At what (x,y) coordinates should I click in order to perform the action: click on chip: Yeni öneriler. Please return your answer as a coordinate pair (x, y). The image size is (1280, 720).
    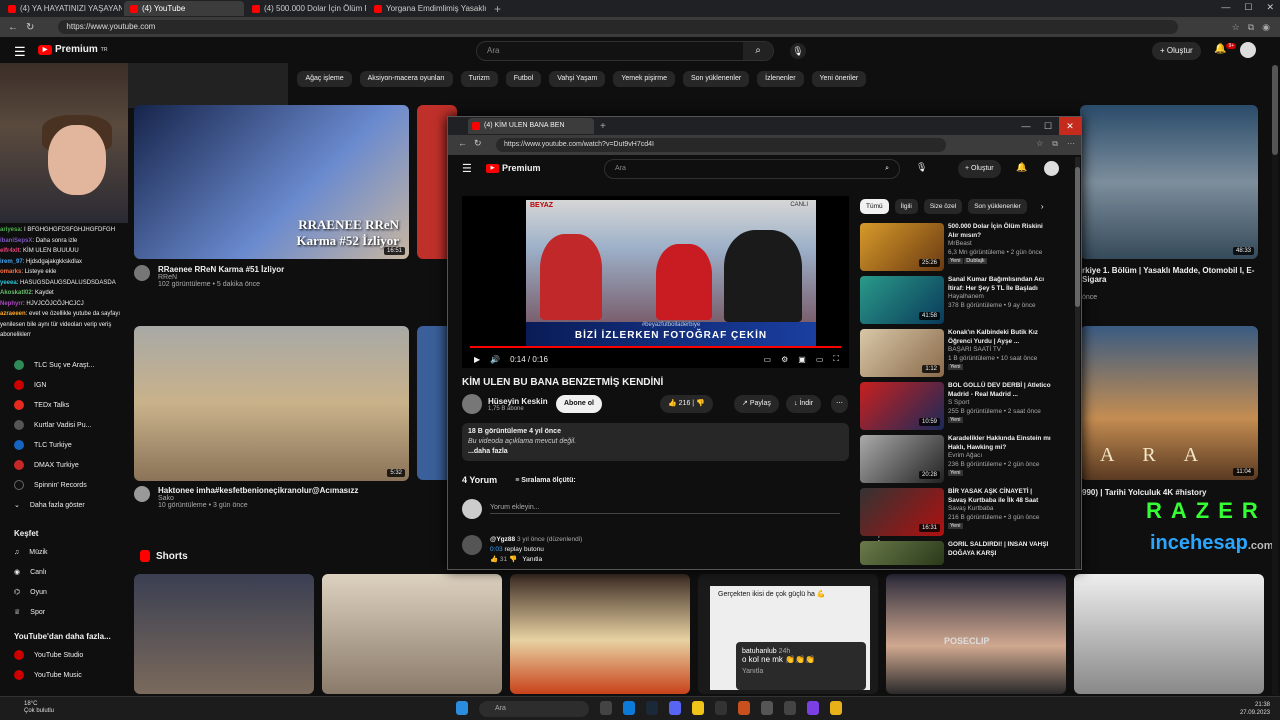
    Looking at the image, I should click on (839, 79).